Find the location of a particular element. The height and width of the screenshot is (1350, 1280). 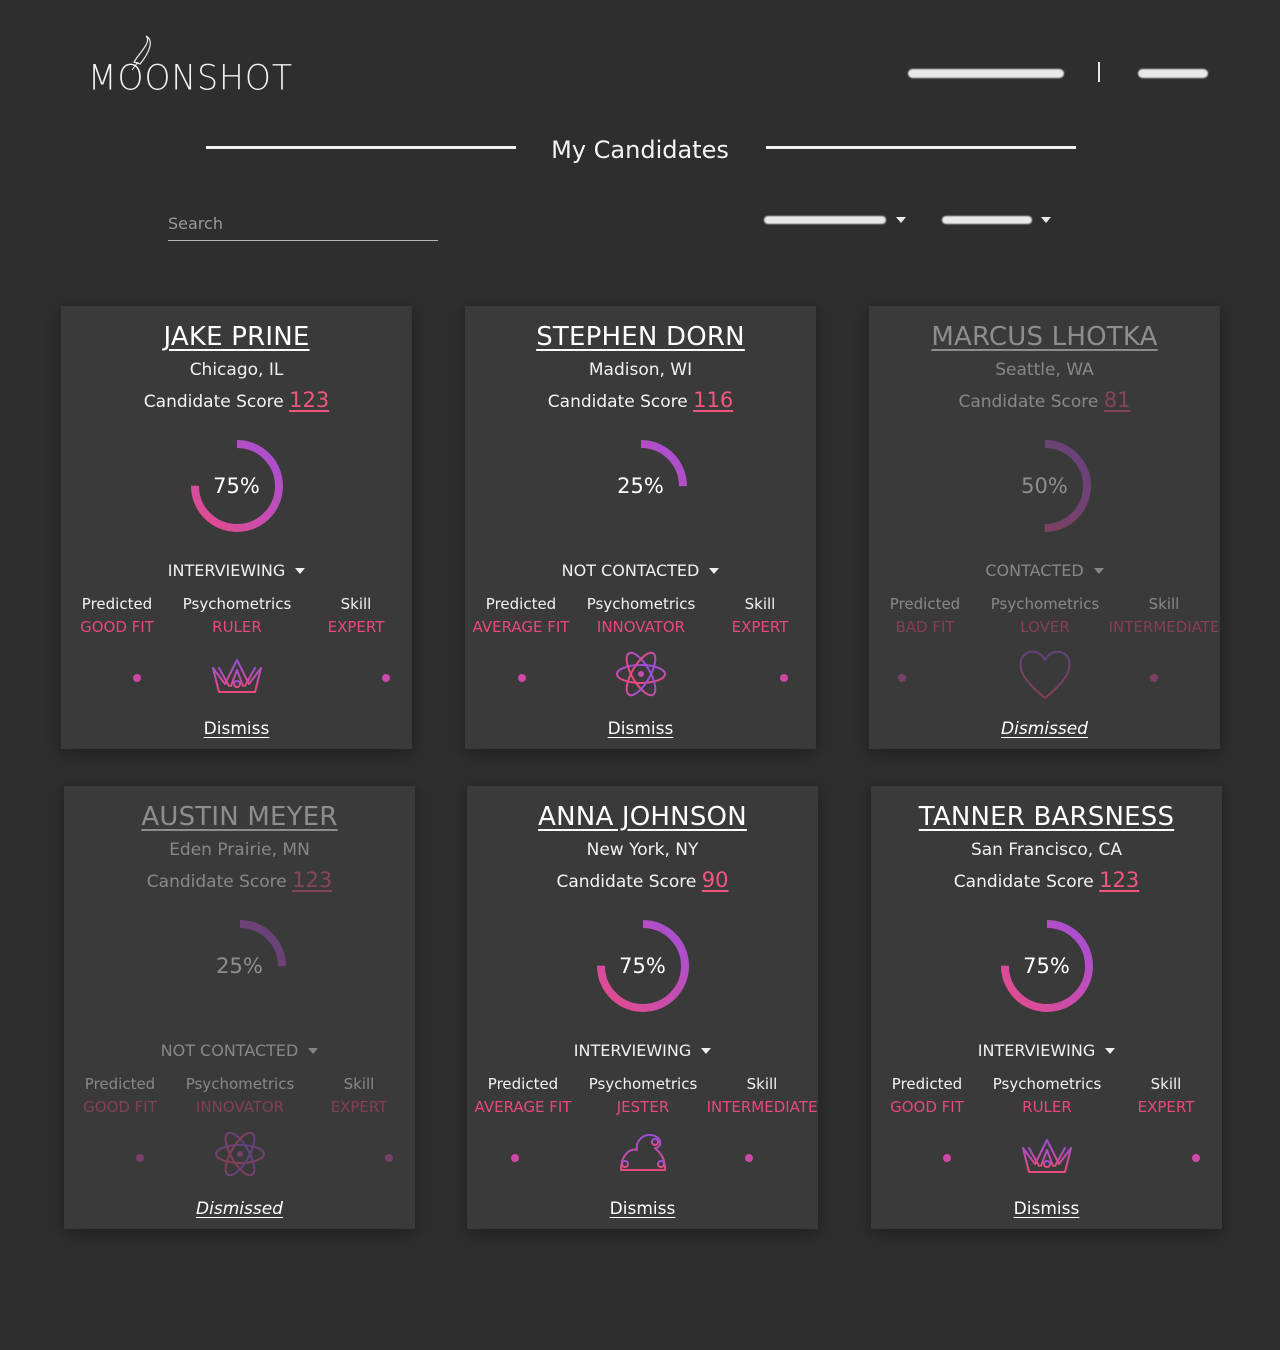

psychometrics-column: Psychometrics JESTER is located at coordinates (643, 1095).